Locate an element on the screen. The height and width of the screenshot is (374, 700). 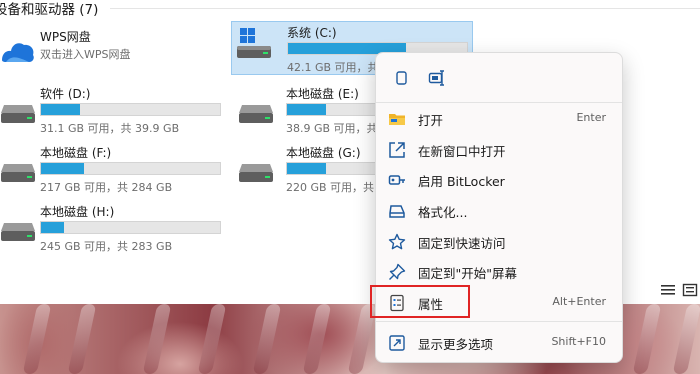
drive-name: 本地磁盘 (E:) is located at coordinates (322, 94).